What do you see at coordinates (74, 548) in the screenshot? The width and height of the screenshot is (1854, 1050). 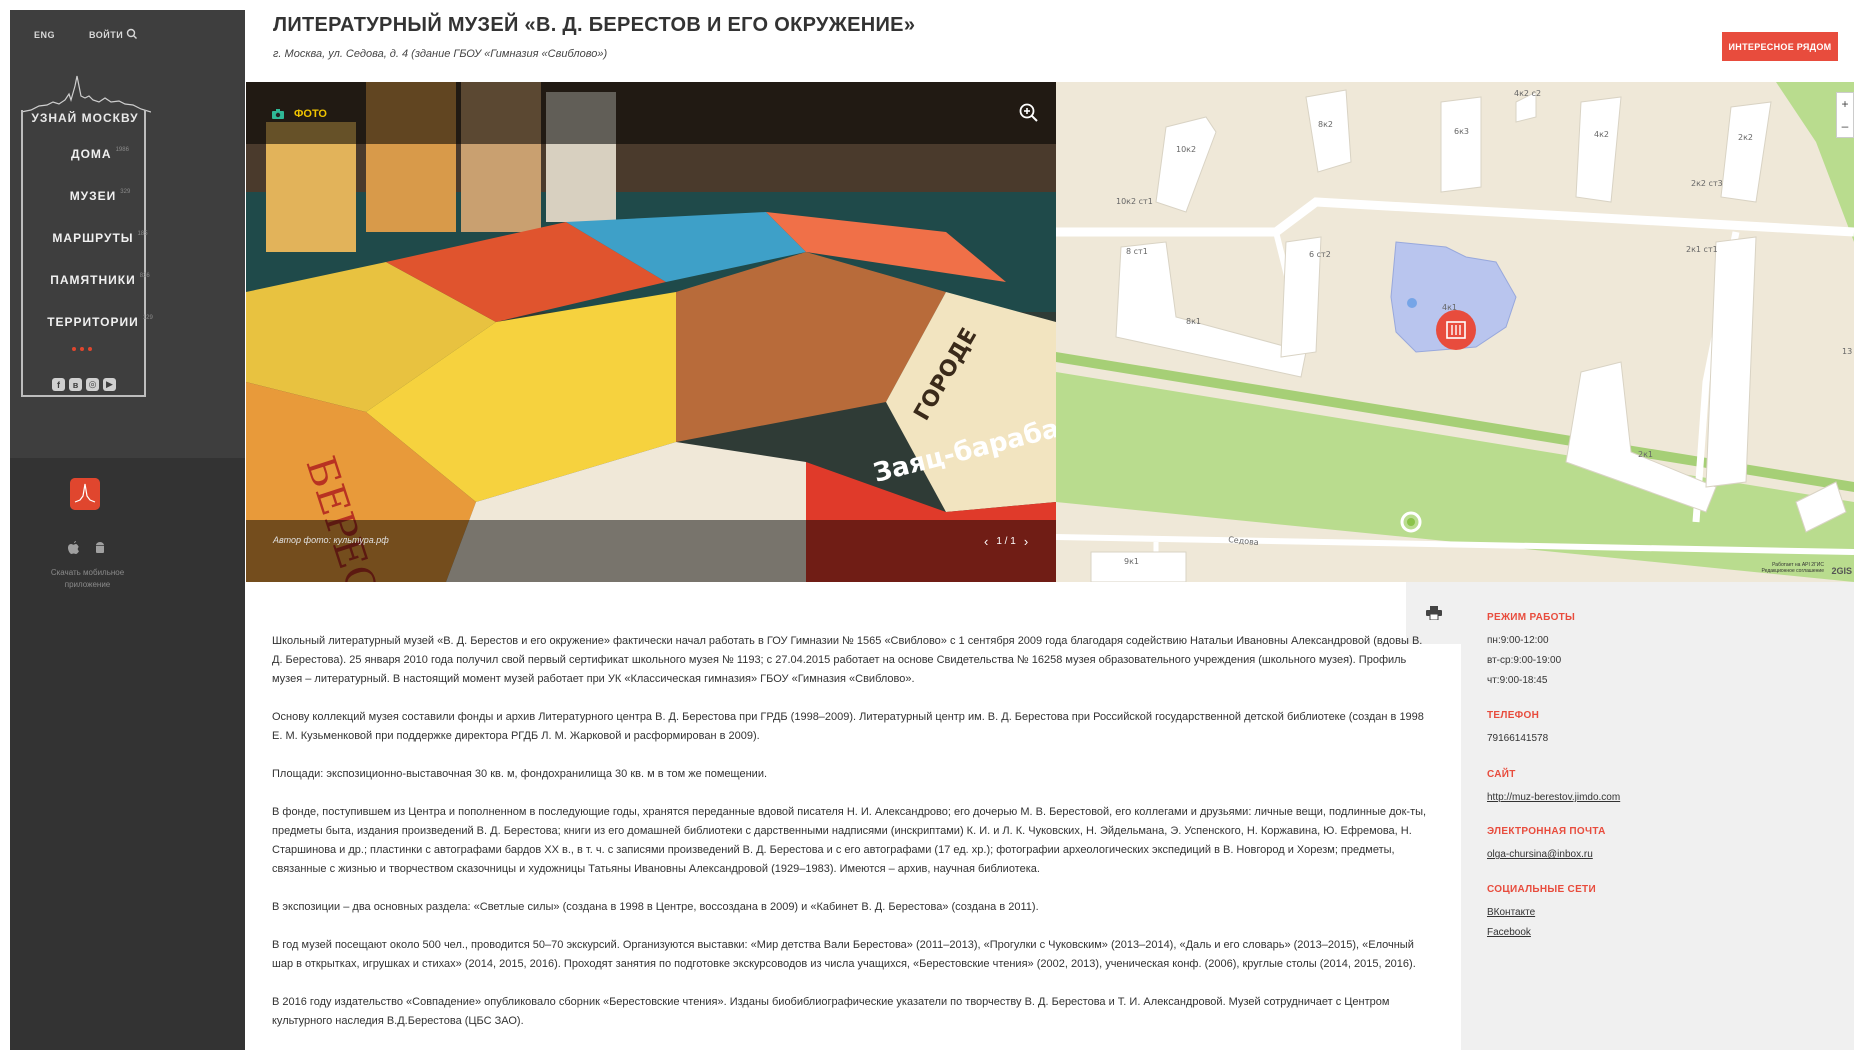 I see `apple-icon` at bounding box center [74, 548].